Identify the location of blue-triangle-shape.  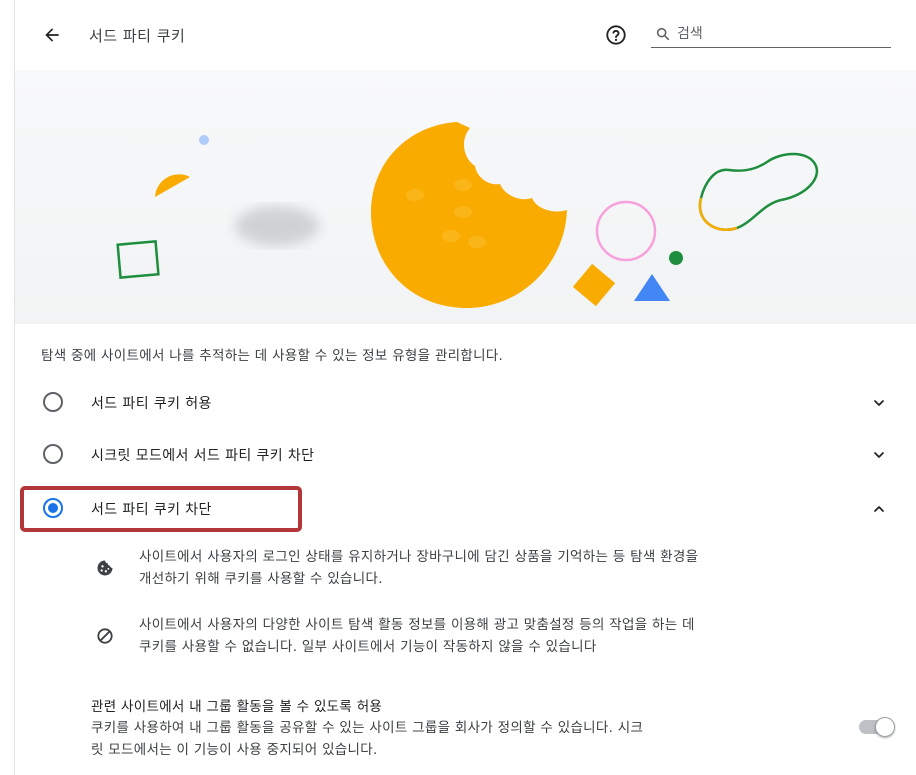
(652, 287).